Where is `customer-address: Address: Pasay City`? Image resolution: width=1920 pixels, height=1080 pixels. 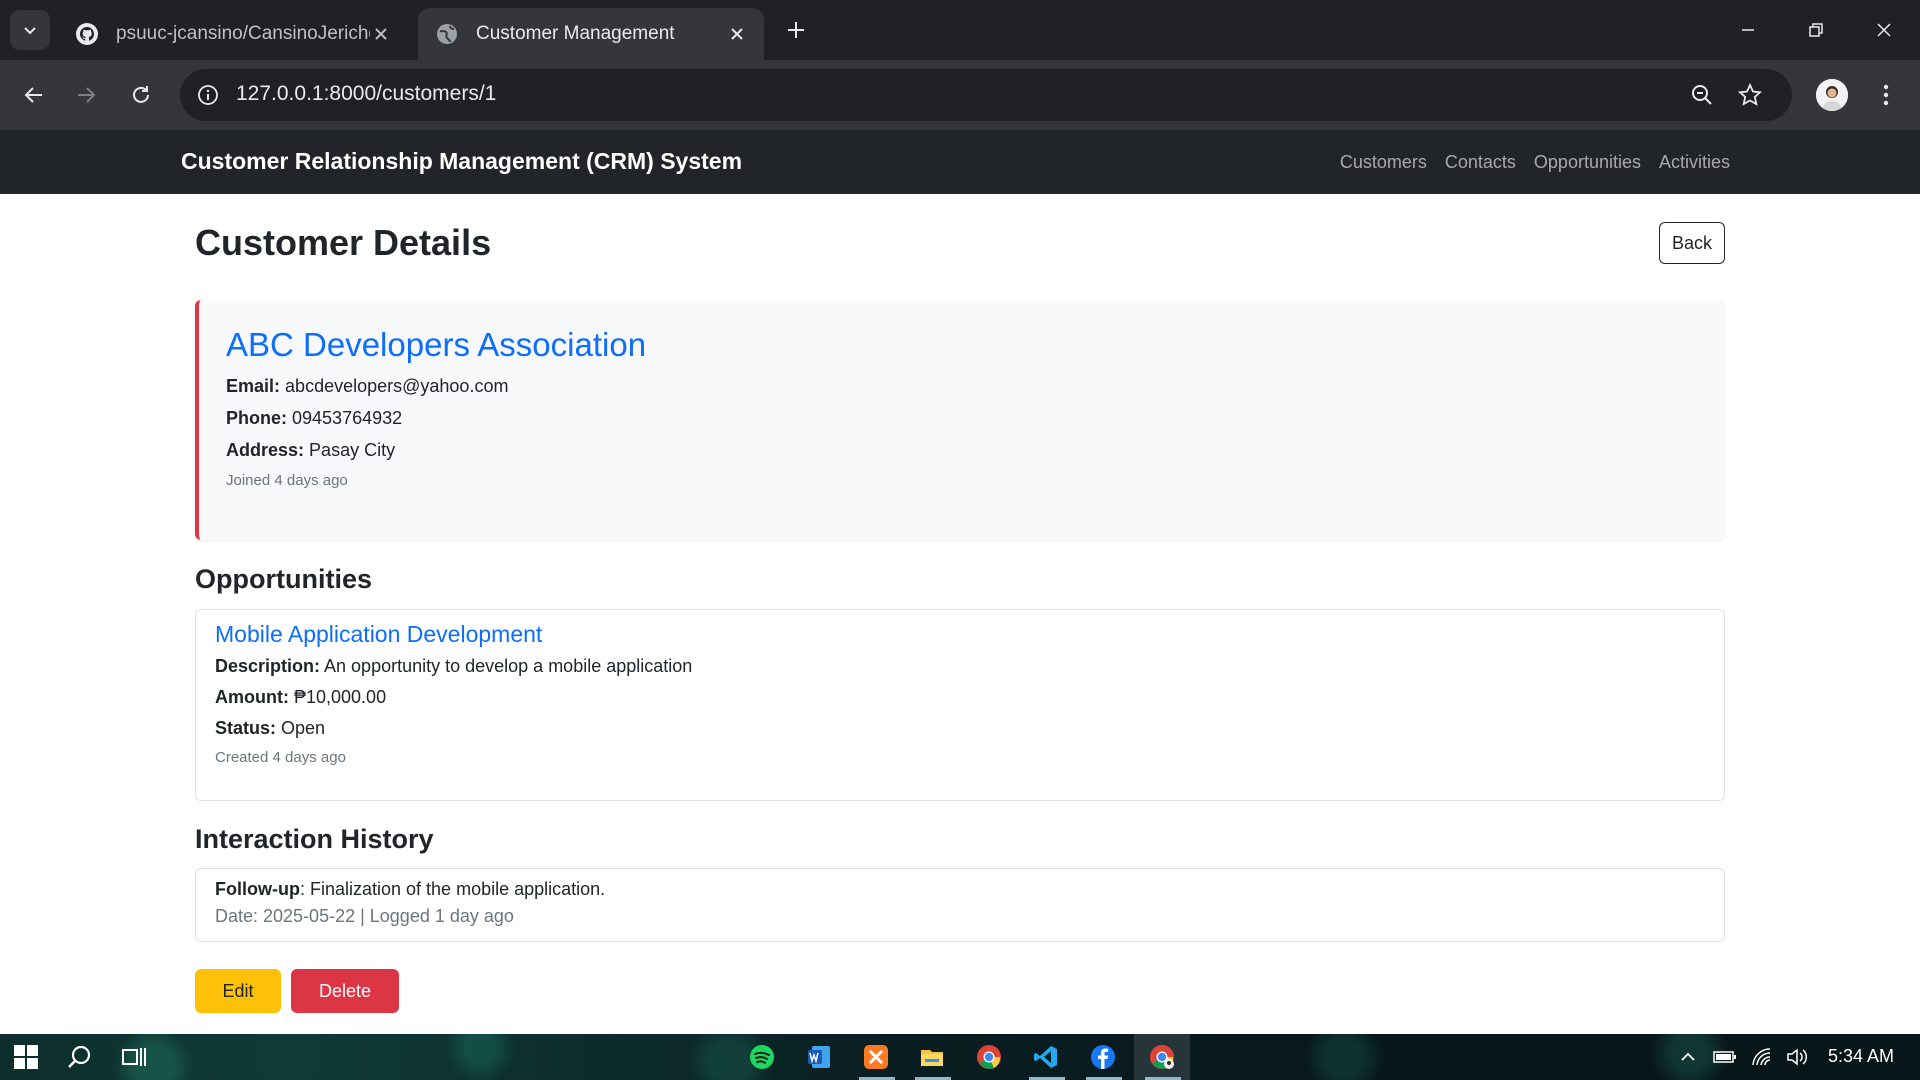 customer-address: Address: Pasay City is located at coordinates (962, 450).